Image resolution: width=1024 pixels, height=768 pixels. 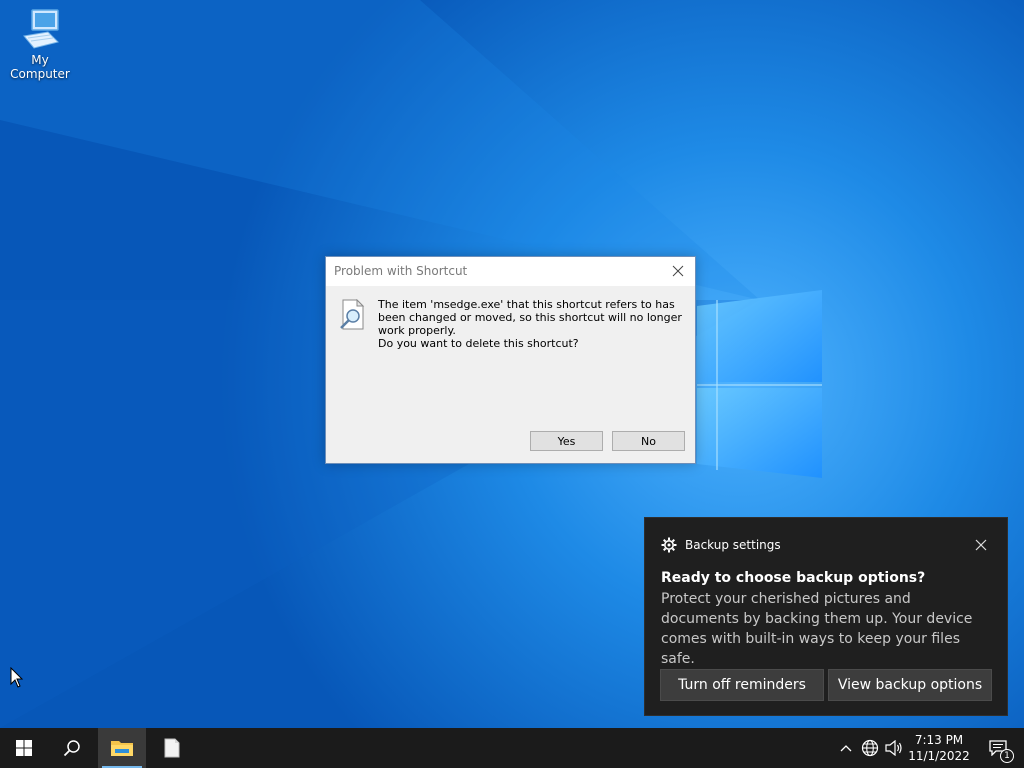 What do you see at coordinates (648, 441) in the screenshot?
I see `no-button: No` at bounding box center [648, 441].